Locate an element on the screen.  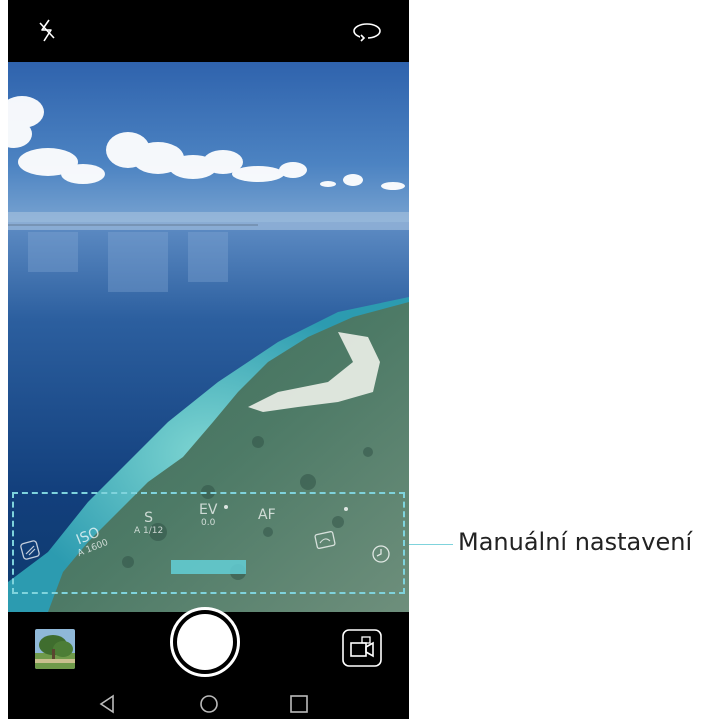
manual-settings-callout: Manuální nastavení is located at coordinates (575, 542).